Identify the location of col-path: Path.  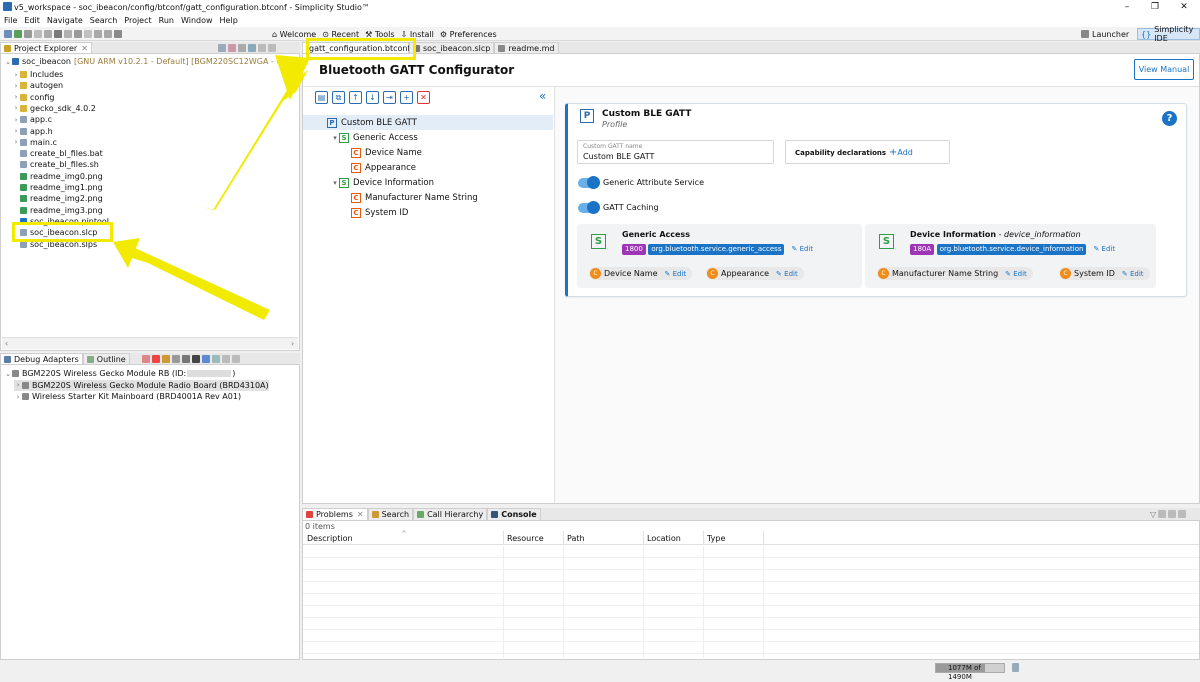
(576, 538).